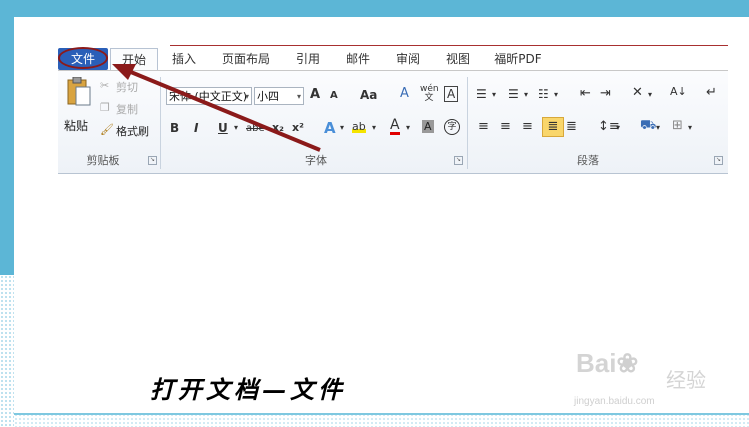 The height and width of the screenshot is (427, 749). I want to click on subscript-button: x₂, so click(278, 127).